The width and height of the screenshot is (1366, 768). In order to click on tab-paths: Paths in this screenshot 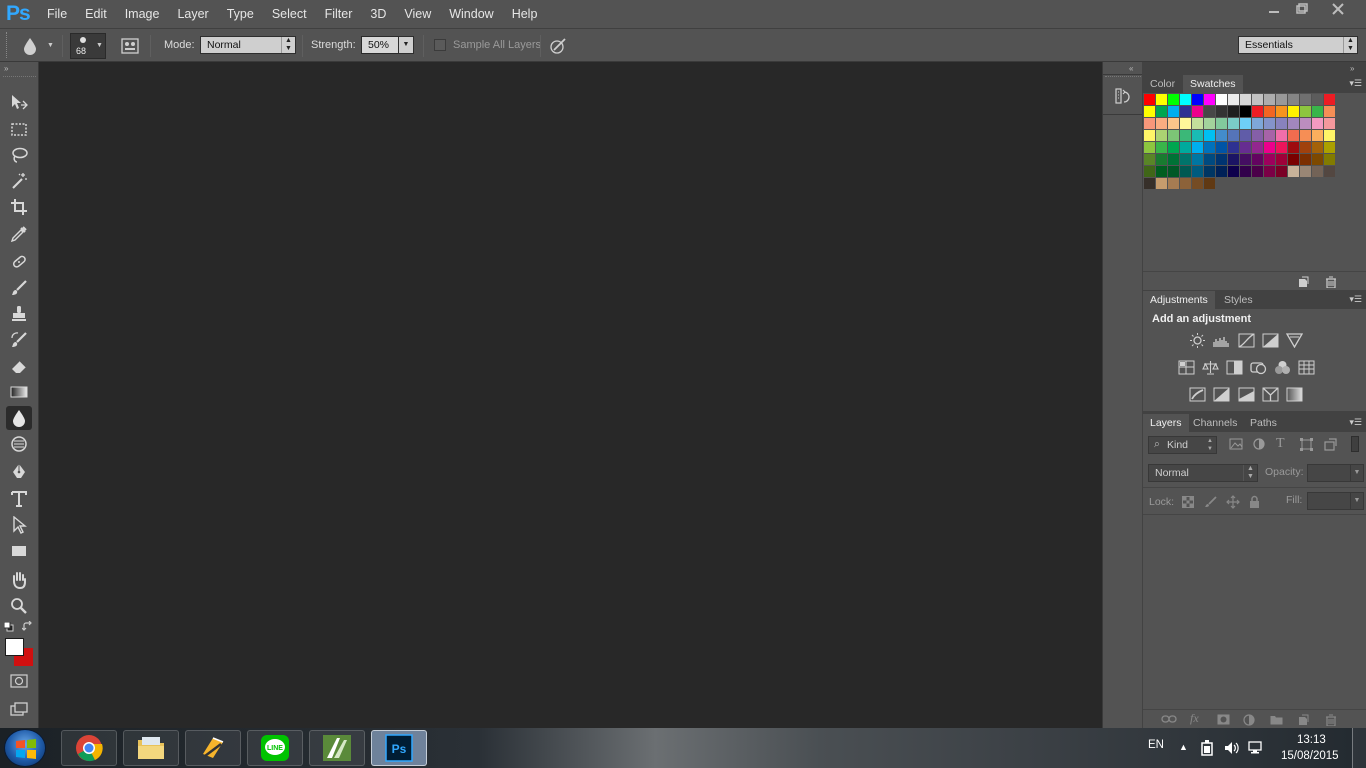, I will do `click(1263, 423)`.